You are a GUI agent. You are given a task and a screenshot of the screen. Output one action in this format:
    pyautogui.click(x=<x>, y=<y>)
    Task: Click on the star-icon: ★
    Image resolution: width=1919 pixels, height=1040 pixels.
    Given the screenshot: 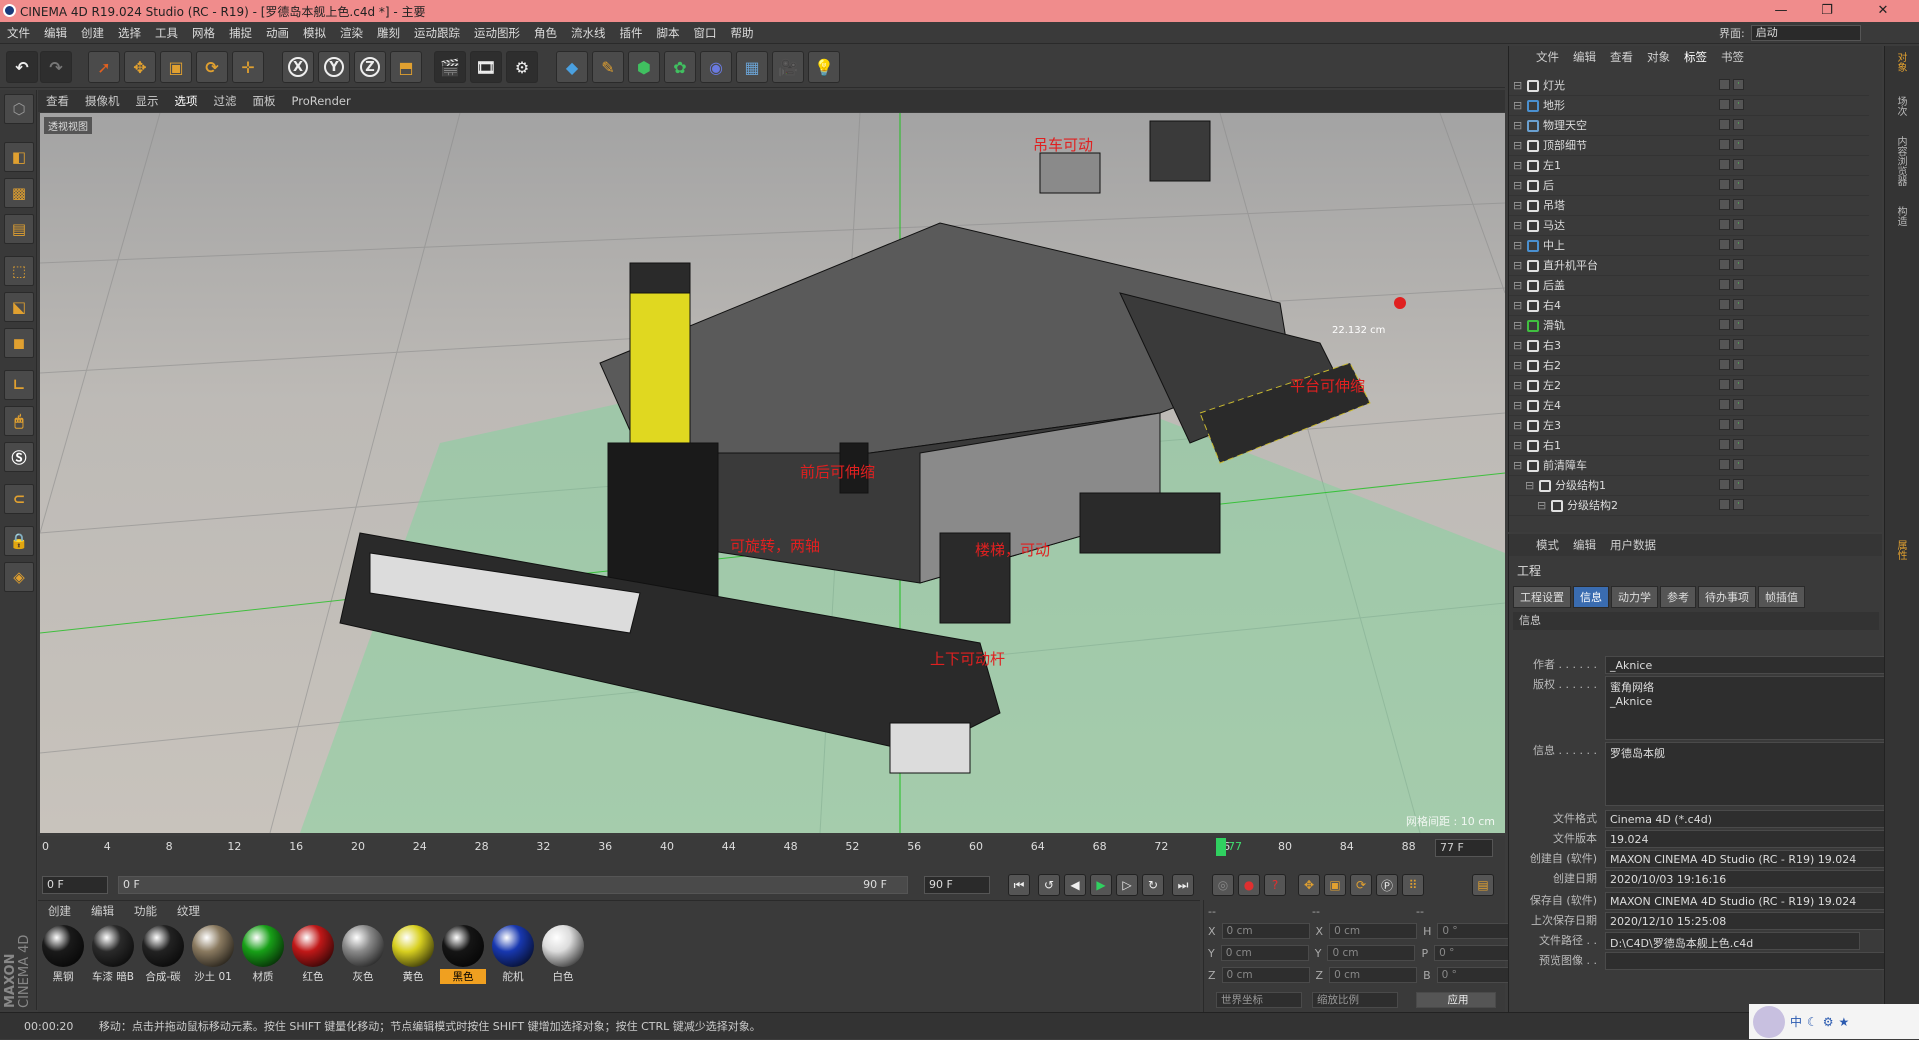 What is the action you would take?
    pyautogui.click(x=1844, y=1022)
    